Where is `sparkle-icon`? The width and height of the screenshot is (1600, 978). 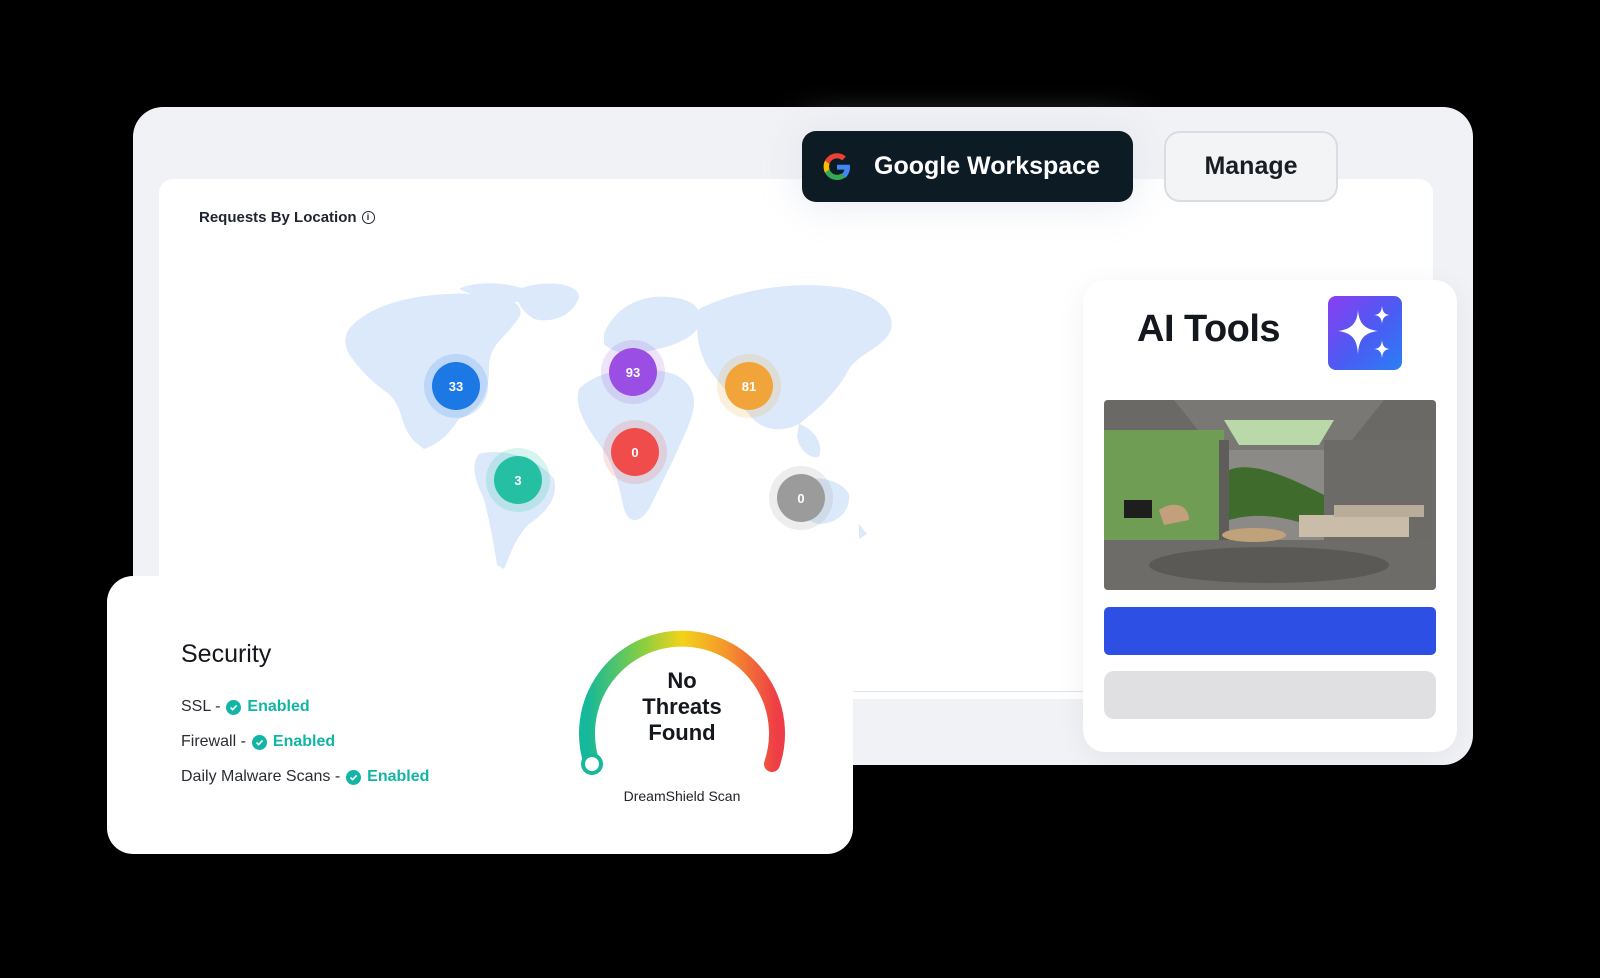 sparkle-icon is located at coordinates (1365, 333).